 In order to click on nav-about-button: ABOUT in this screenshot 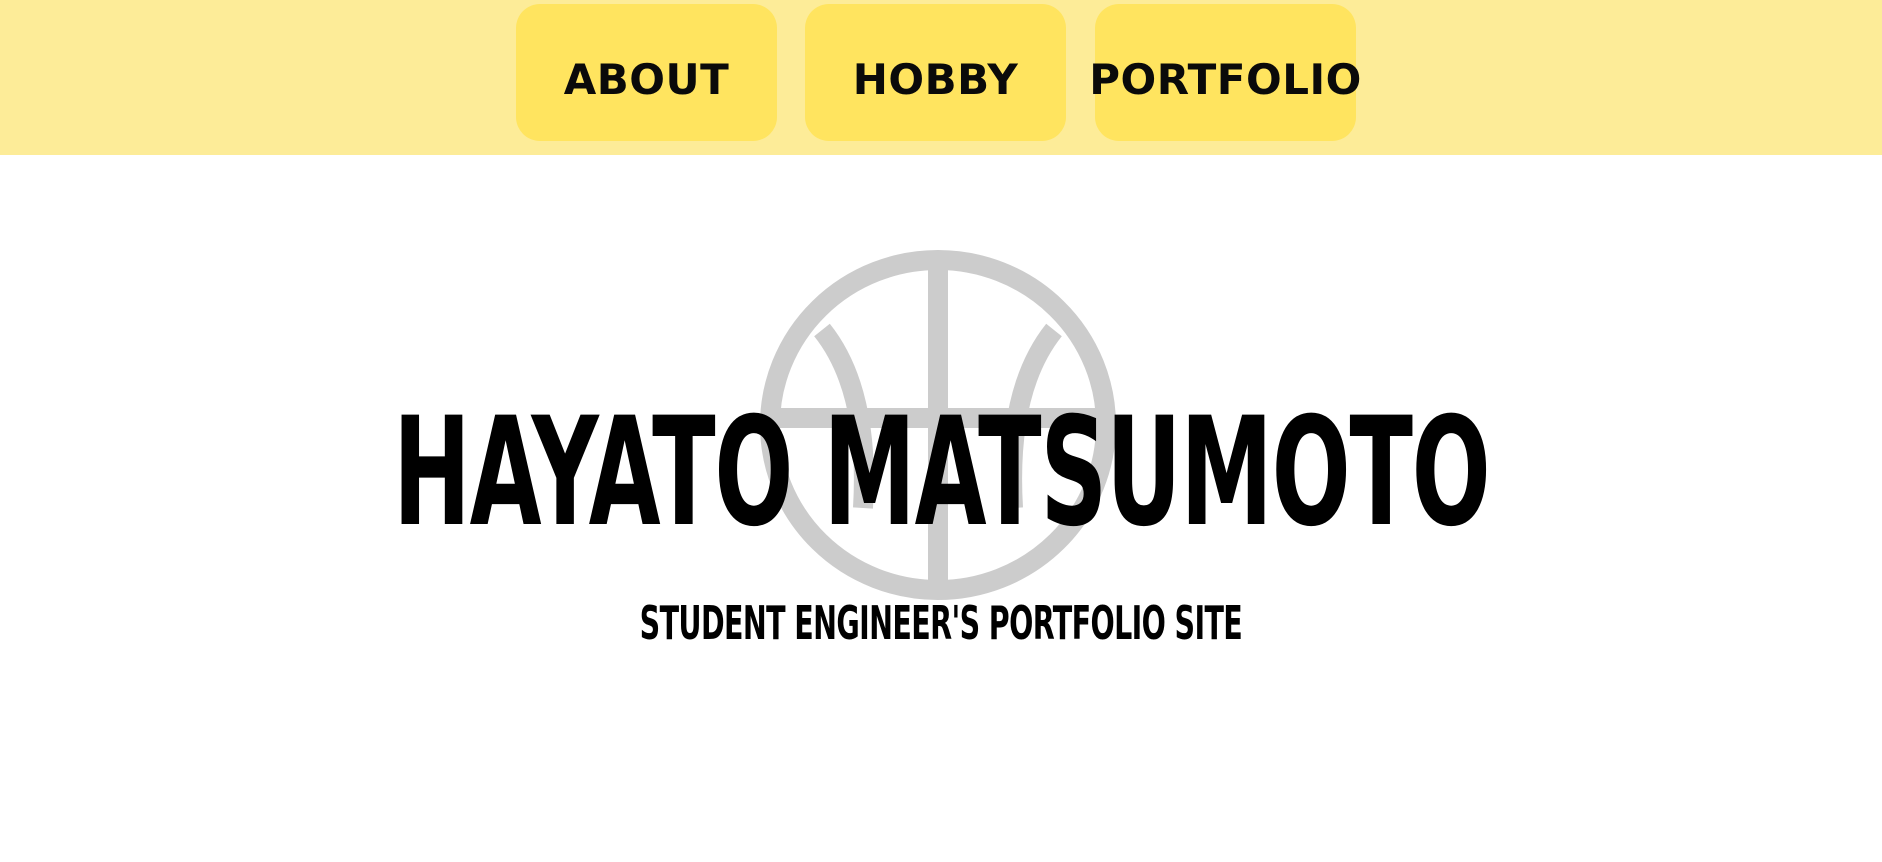, I will do `click(646, 72)`.